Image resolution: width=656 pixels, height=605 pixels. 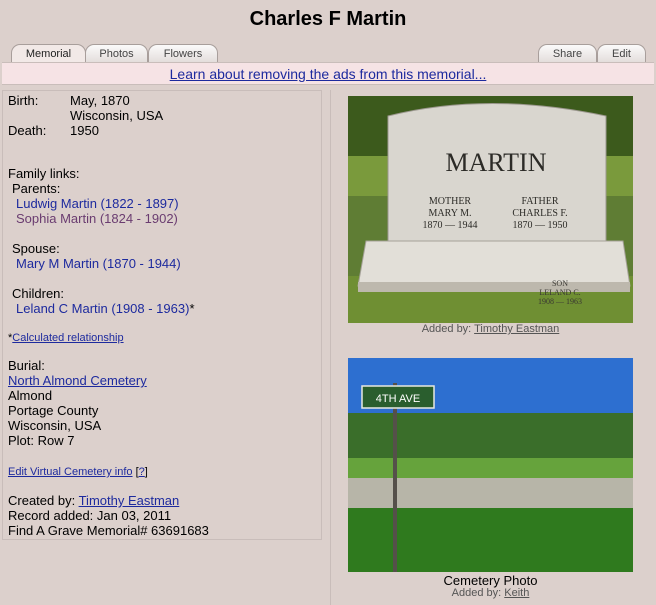 I want to click on tab-edit: Edit, so click(x=621, y=53).